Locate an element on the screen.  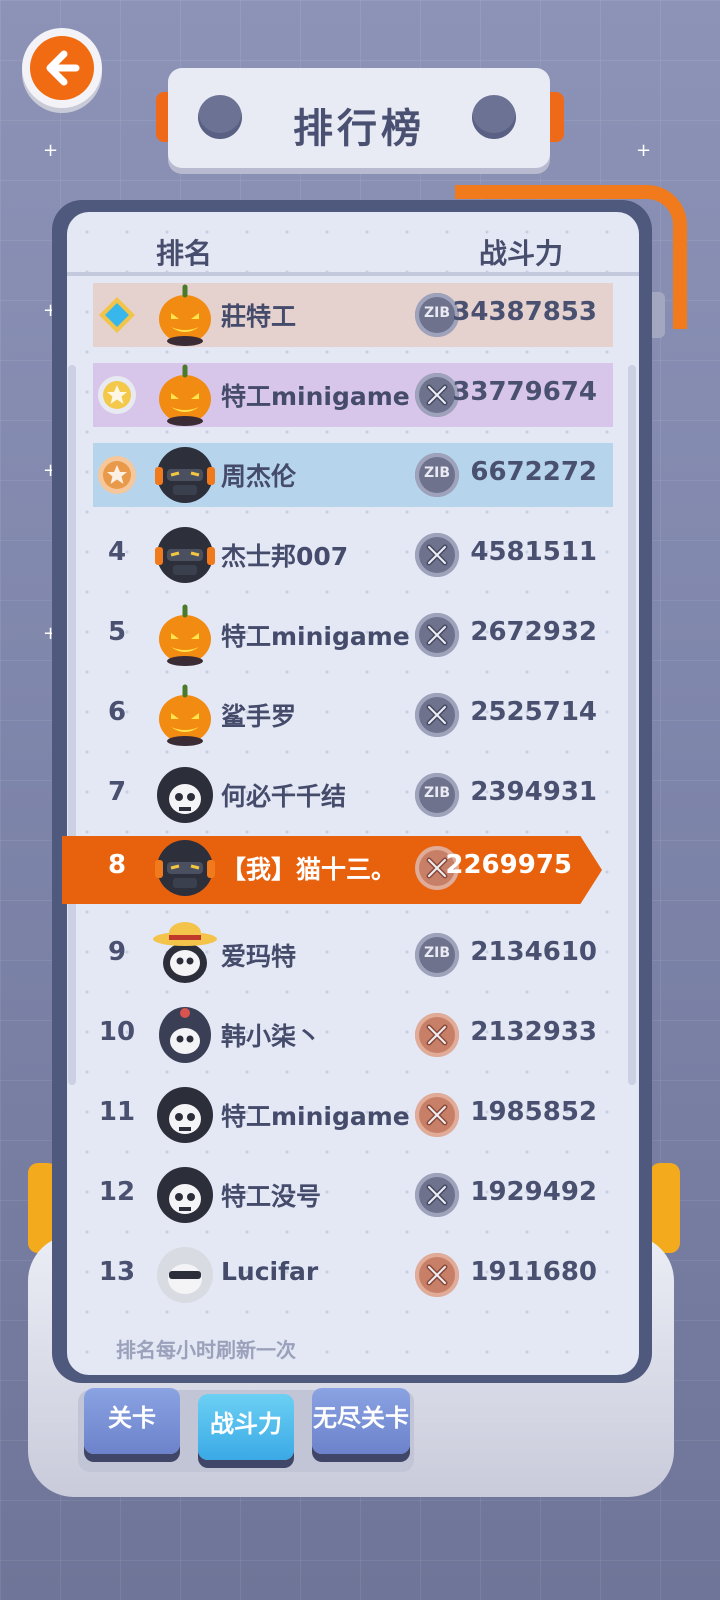
leaderboard-row: 12 特工没号 1929492 is located at coordinates (353, 1195).